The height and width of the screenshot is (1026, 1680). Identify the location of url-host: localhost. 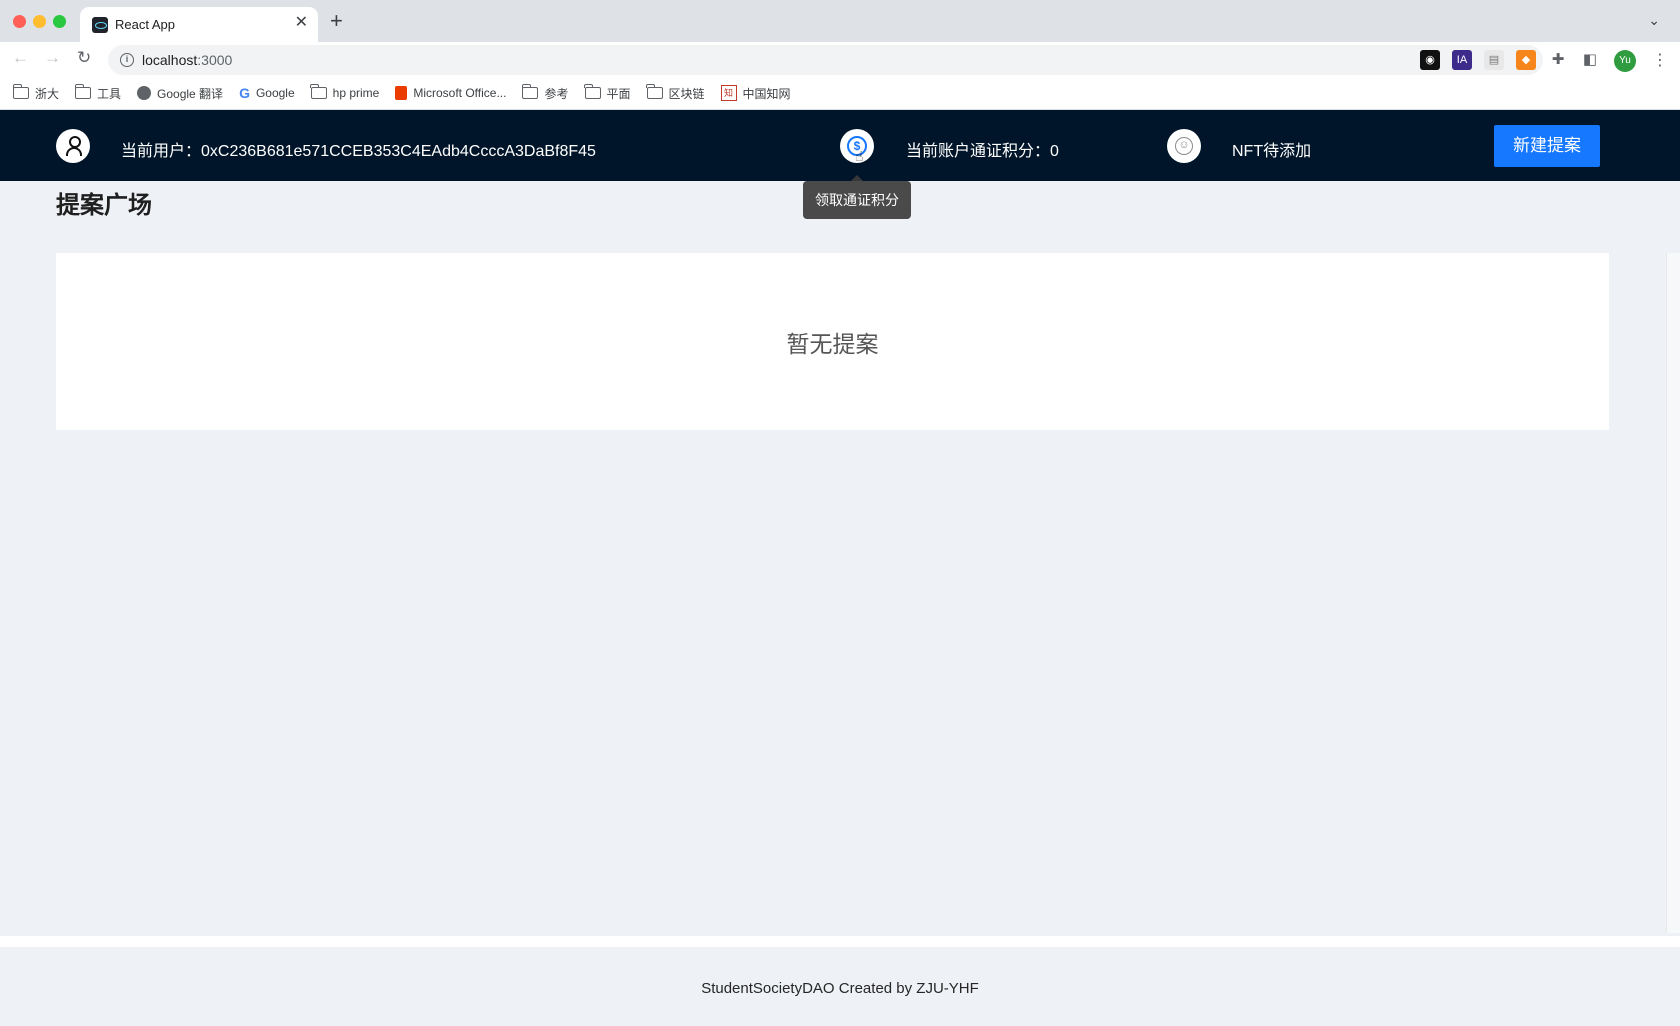
(170, 60).